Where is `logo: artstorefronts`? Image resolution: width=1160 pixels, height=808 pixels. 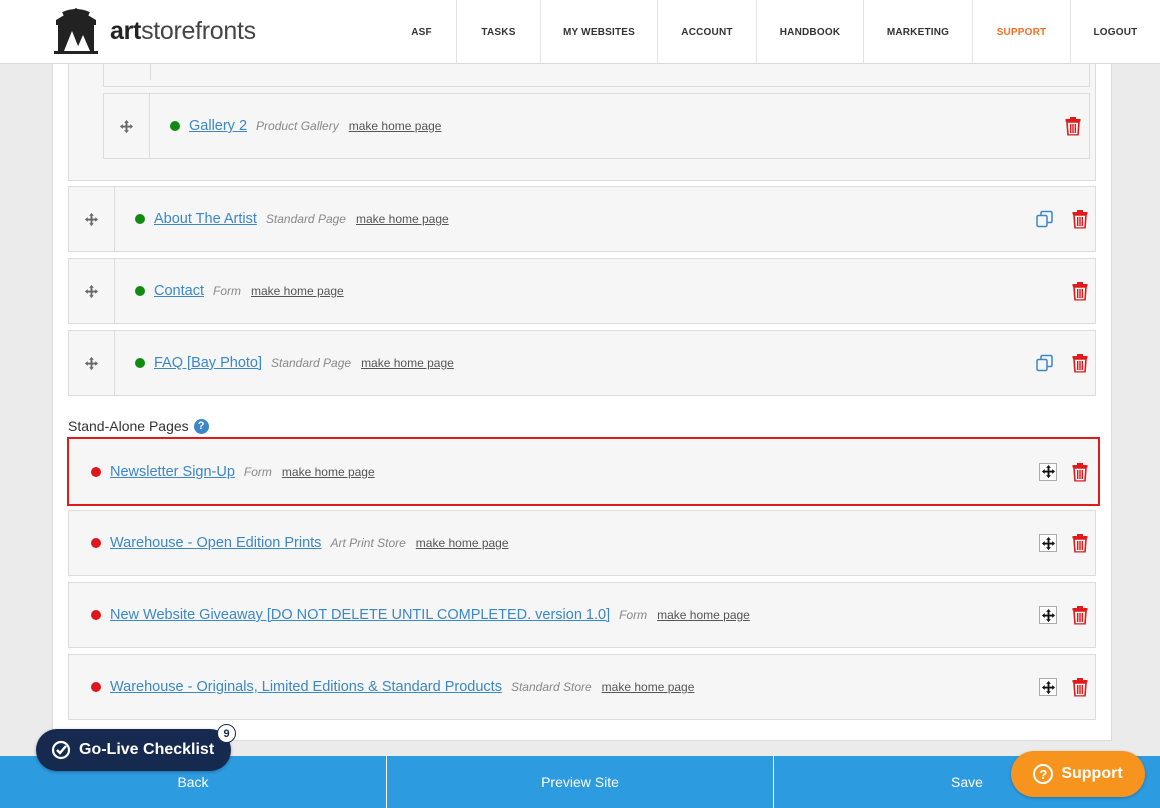
logo: artstorefronts is located at coordinates (153, 31).